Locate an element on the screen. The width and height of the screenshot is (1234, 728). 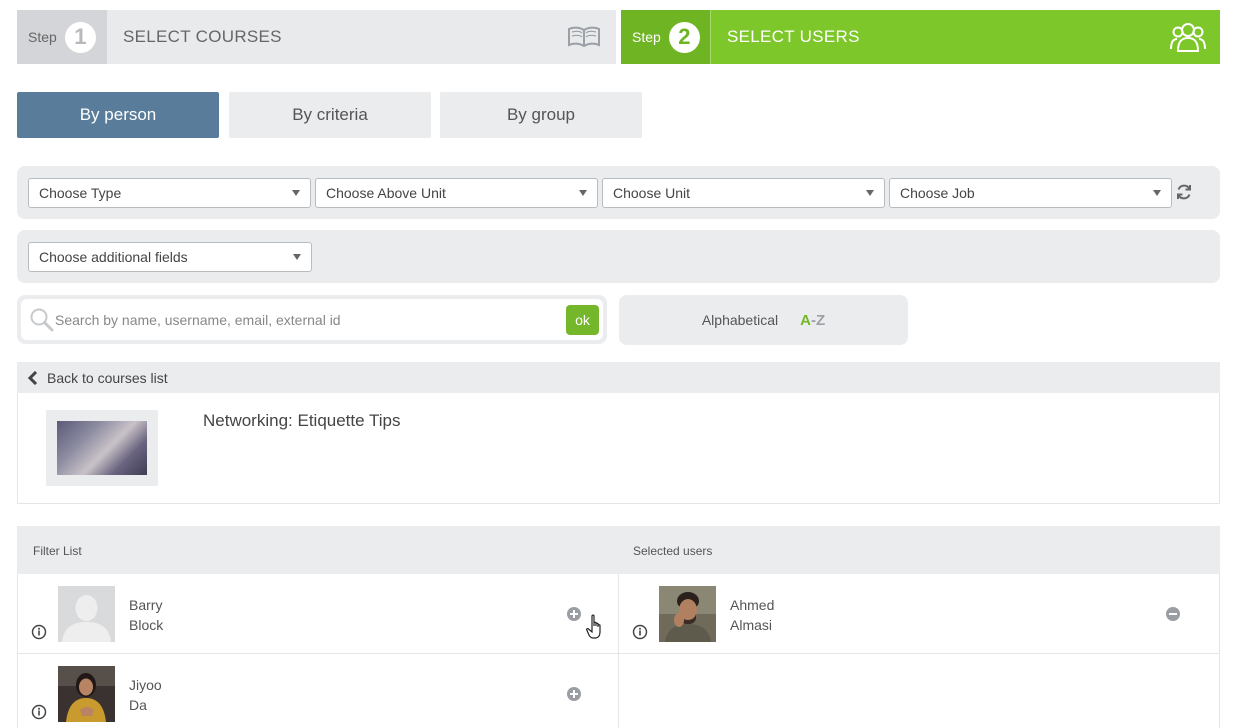
chevron-left-icon is located at coordinates (33, 377).